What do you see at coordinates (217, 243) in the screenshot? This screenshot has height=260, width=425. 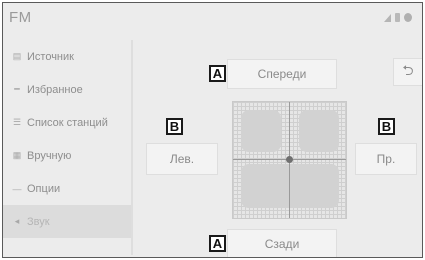 I see `marker-a-bottom: A` at bounding box center [217, 243].